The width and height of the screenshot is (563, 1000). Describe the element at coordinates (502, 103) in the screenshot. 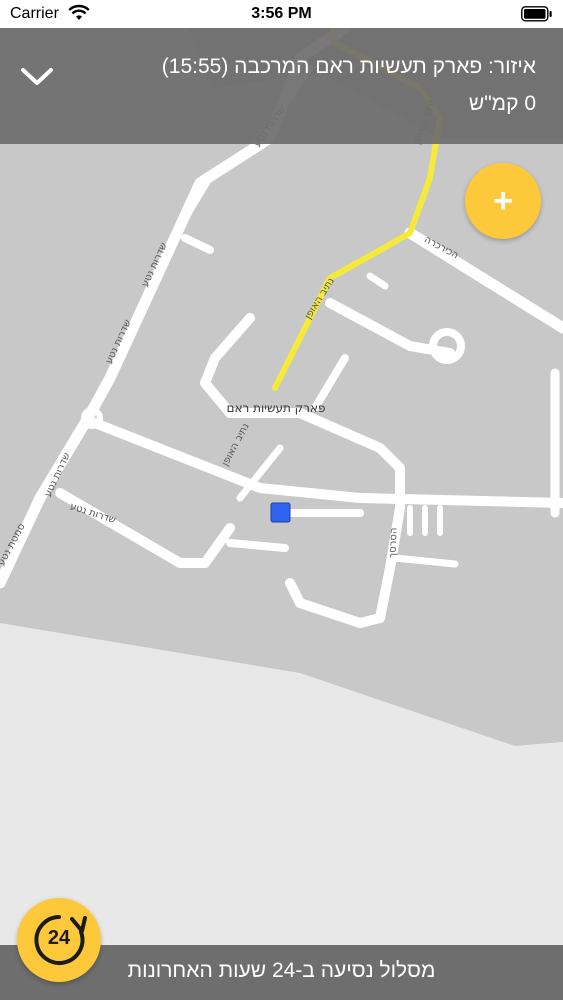

I see `speed-readout: 0 קמ"ש` at that location.